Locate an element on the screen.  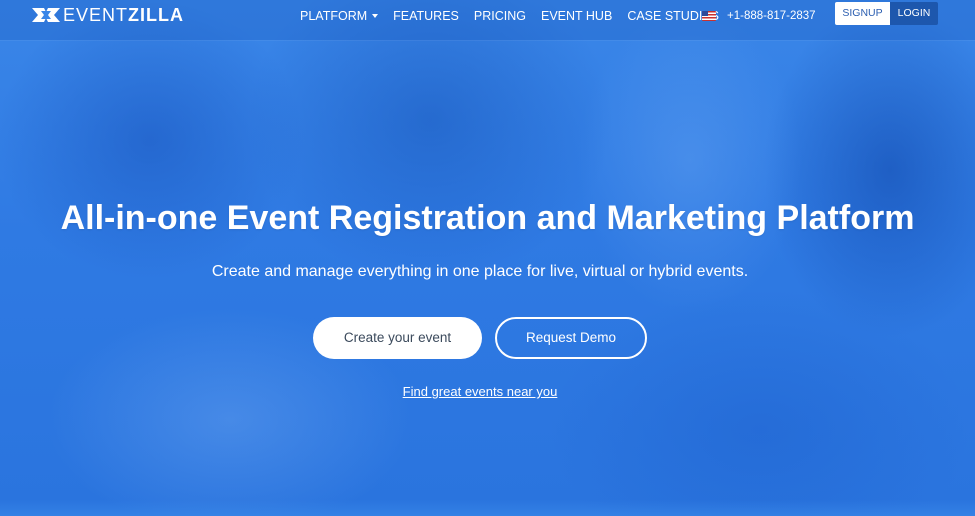
nav-item-platform: PLATFORM is located at coordinates (339, 16).